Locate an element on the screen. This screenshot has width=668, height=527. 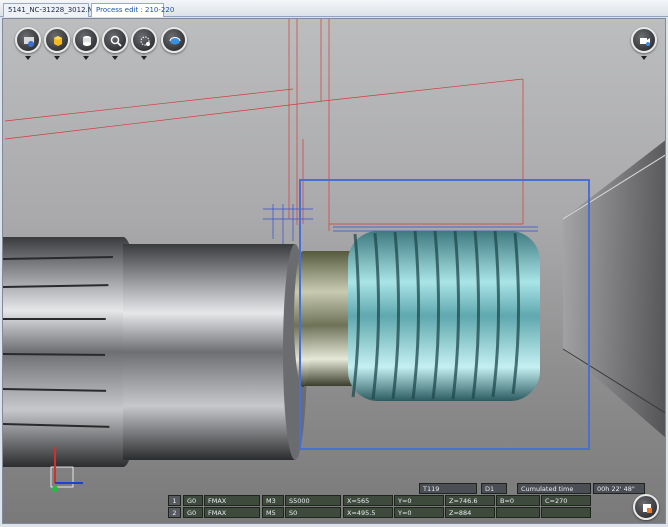
rotate-view-icon is located at coordinates (175, 41).